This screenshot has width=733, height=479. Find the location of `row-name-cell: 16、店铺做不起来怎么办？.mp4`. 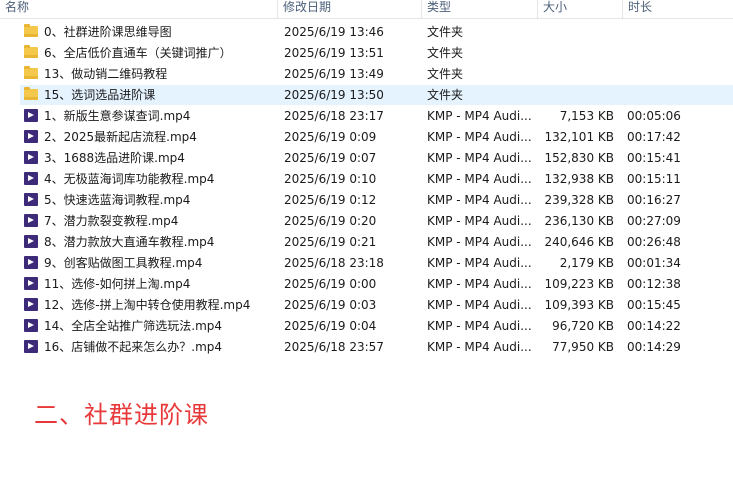

row-name-cell: 16、店铺做不起来怎么办？.mp4 is located at coordinates (149, 347).